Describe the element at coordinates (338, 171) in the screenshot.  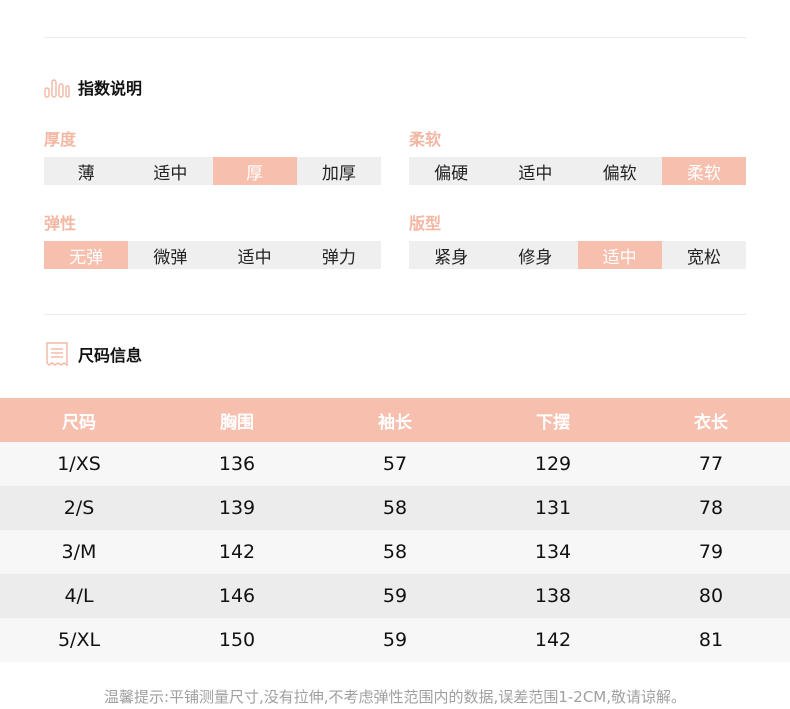
I see `index-option: 加厚` at that location.